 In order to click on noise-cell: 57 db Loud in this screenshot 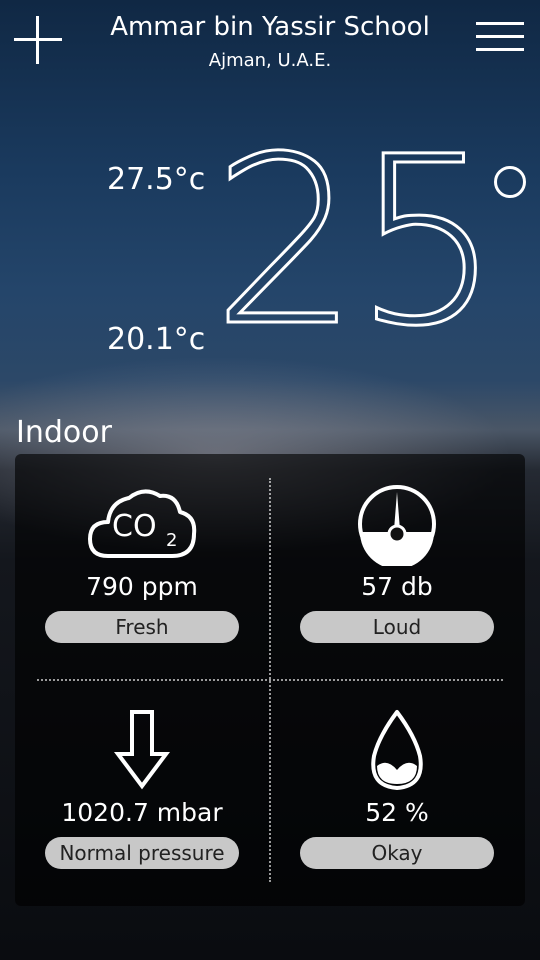, I will do `click(397, 562)`.